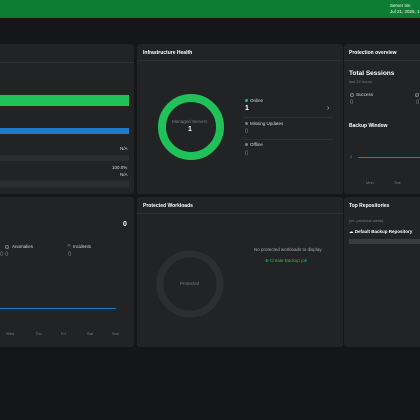 This screenshot has height=420, width=420. I want to click on chevron-right-icon: ›, so click(328, 108).